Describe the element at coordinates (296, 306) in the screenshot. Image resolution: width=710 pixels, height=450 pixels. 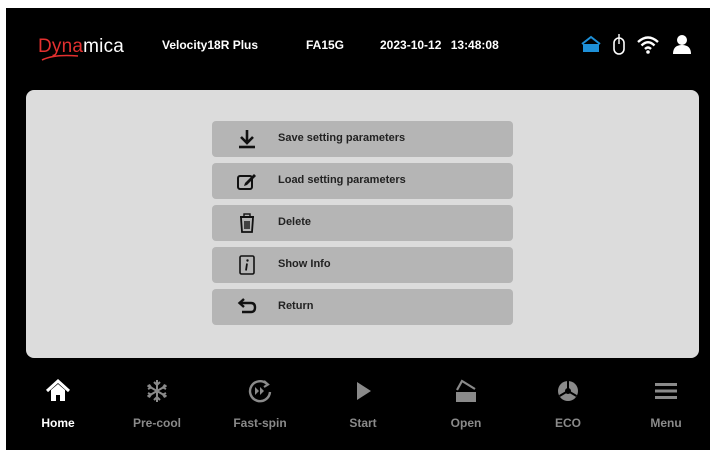
I see `menu-item-label: Return` at that location.